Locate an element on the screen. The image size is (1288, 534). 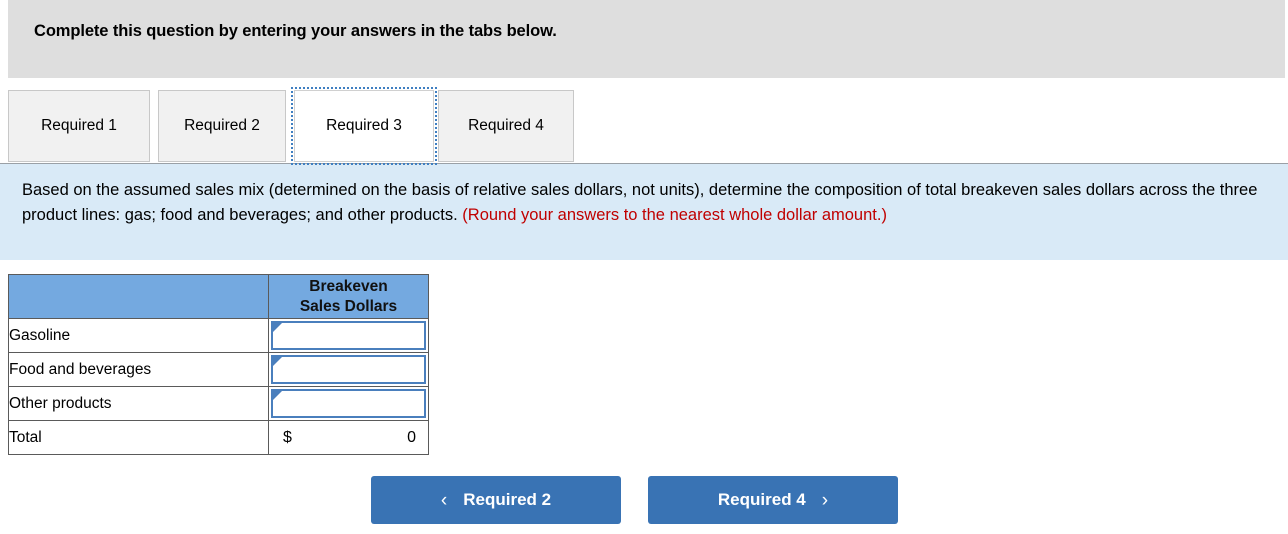
input-other-products-breakeven is located at coordinates (348, 403).